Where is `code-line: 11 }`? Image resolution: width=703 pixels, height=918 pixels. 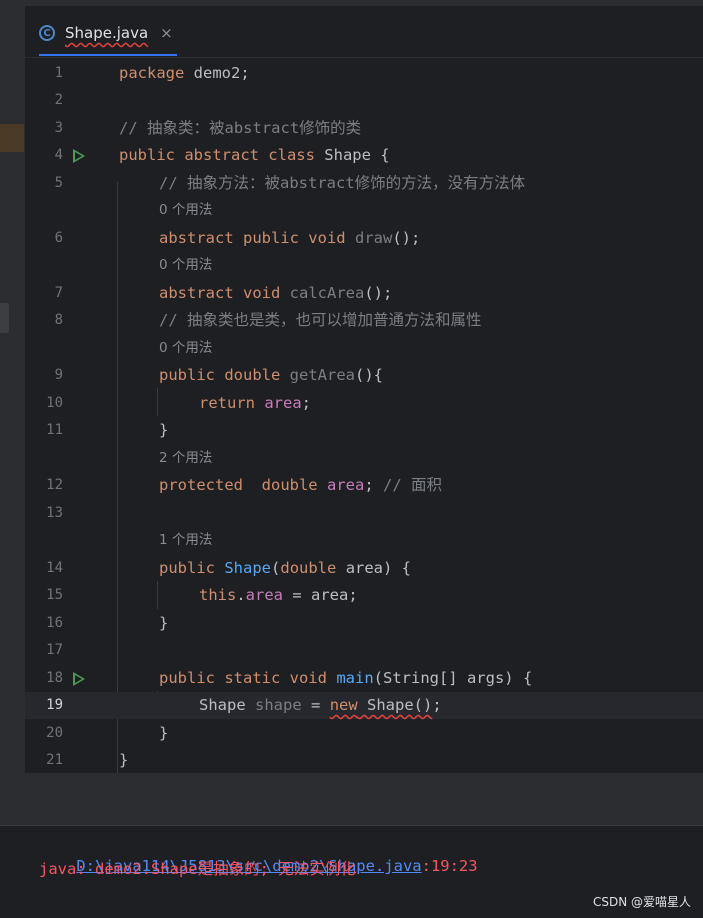 code-line: 11 } is located at coordinates (364, 430).